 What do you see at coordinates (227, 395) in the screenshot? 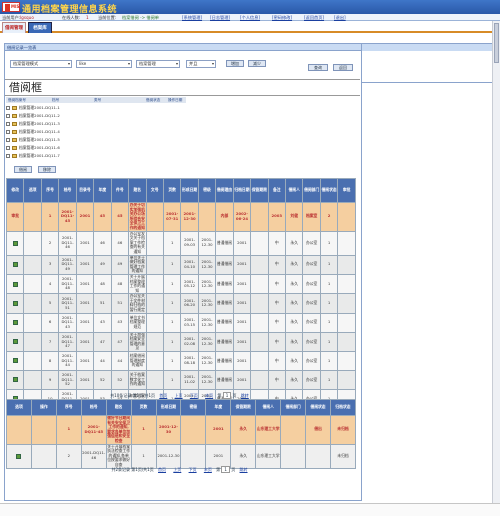
I see `page-input: 1` at bounding box center [227, 395].